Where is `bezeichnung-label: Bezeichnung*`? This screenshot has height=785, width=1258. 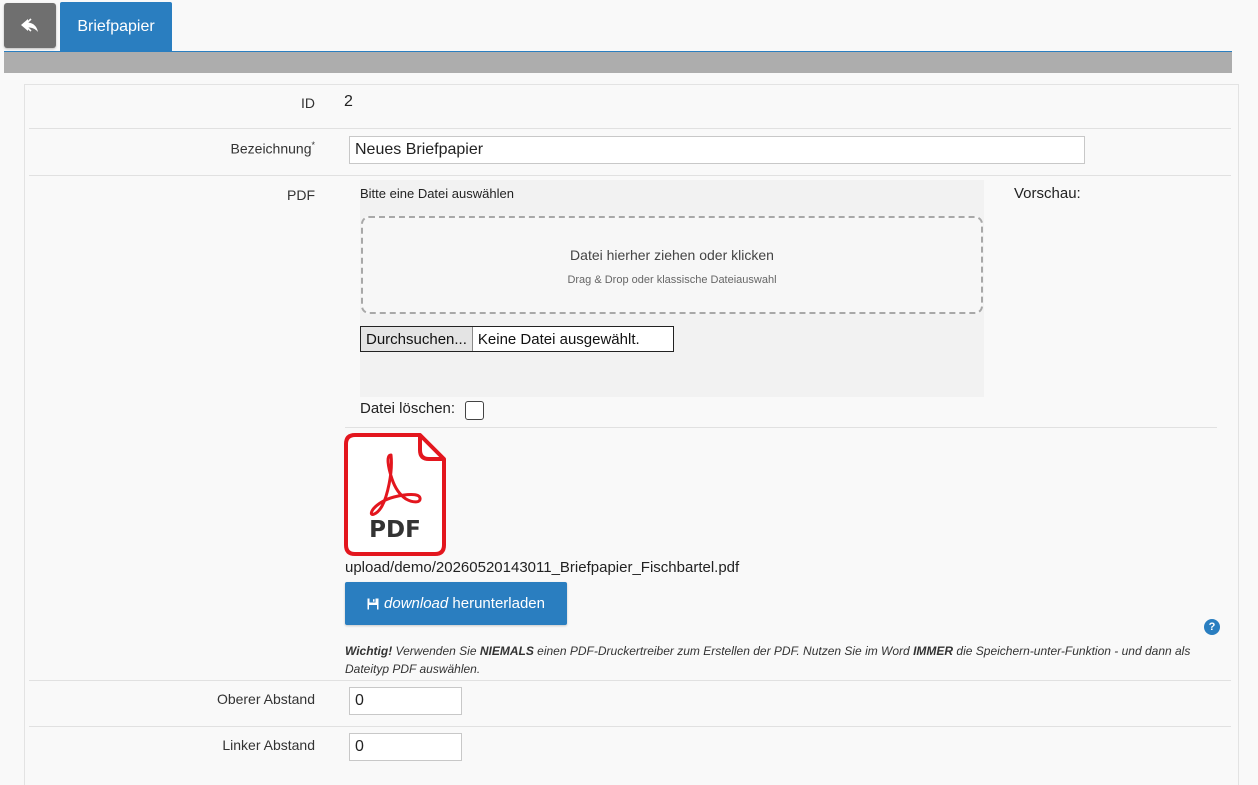
bezeichnung-label: Bezeichnung* is located at coordinates (237, 148).